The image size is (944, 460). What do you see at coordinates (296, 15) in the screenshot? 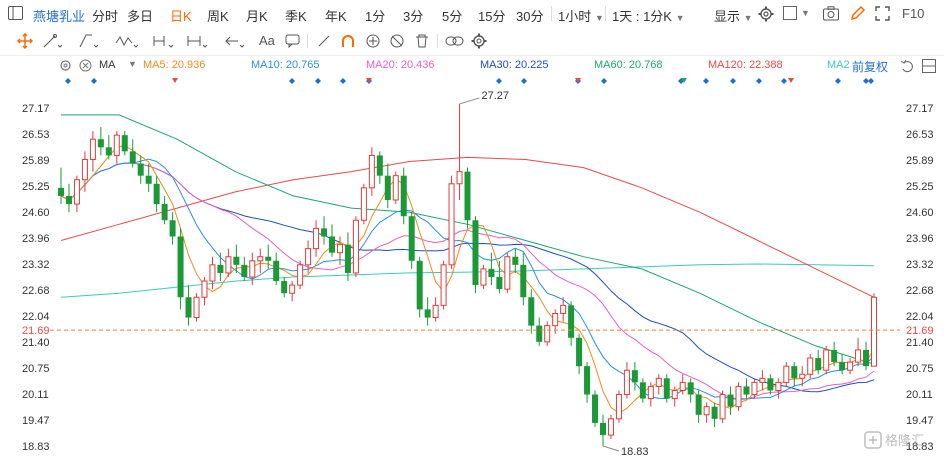
I see `period-tab-quarterly: 季K` at bounding box center [296, 15].